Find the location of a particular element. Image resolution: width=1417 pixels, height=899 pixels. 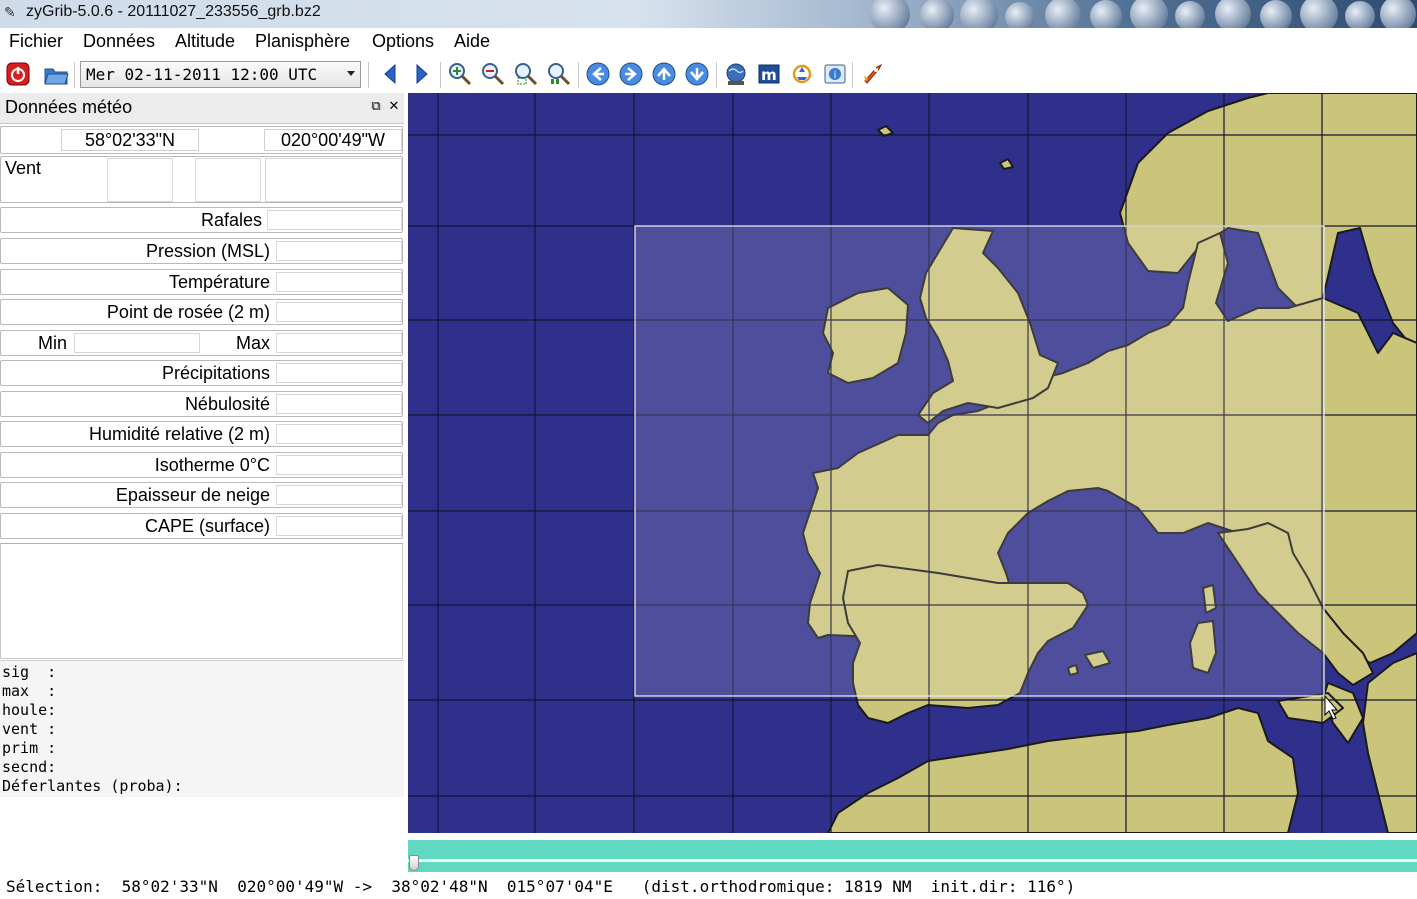

menu-planisphere: Planisphère is located at coordinates (302, 41).